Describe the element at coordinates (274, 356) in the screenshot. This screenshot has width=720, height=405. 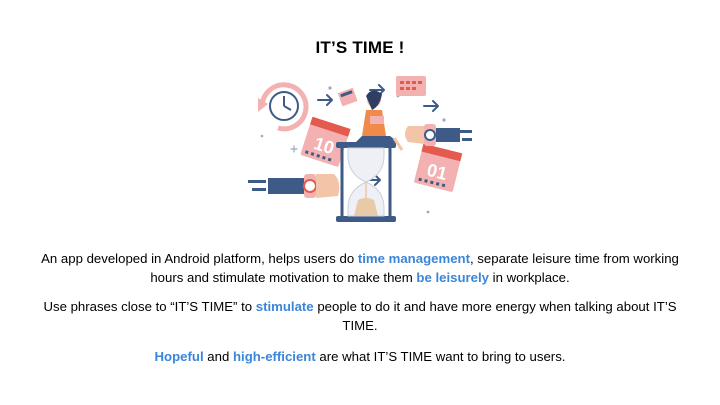
I see `highlight-high-efficient: high-efficient` at that location.